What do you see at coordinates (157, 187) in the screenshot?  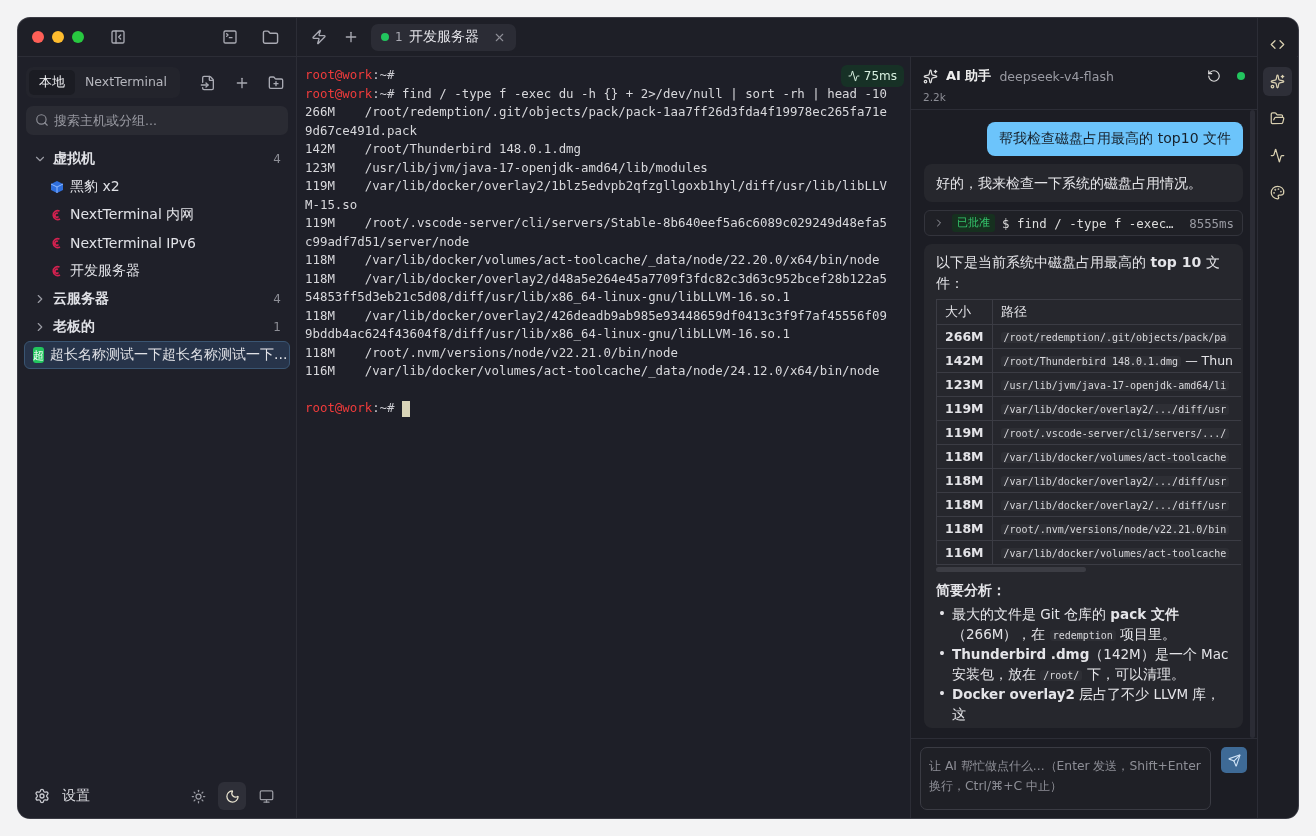 I see `host-item: 黑豹 x2` at bounding box center [157, 187].